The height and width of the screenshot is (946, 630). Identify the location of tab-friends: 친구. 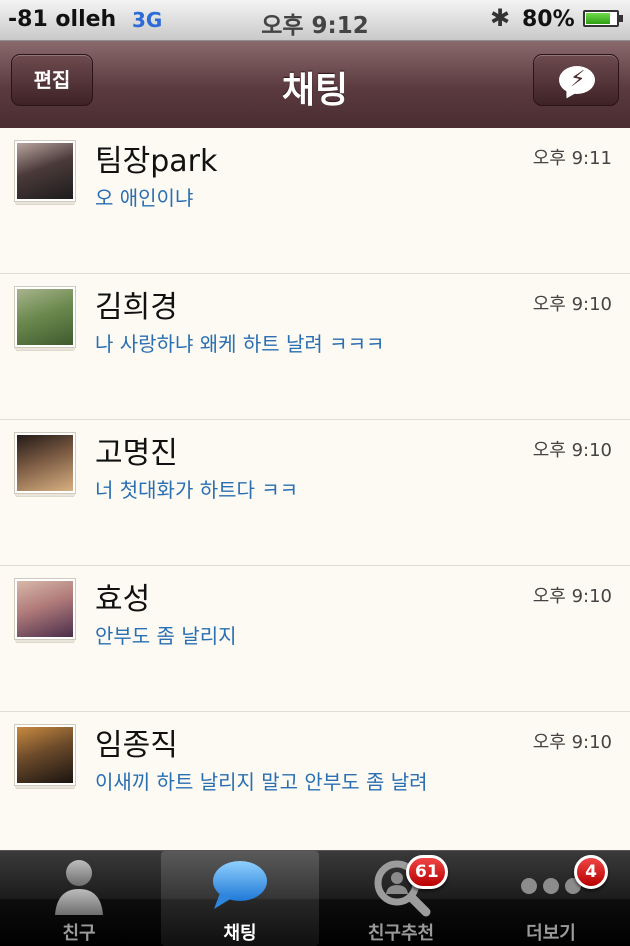
(79, 898).